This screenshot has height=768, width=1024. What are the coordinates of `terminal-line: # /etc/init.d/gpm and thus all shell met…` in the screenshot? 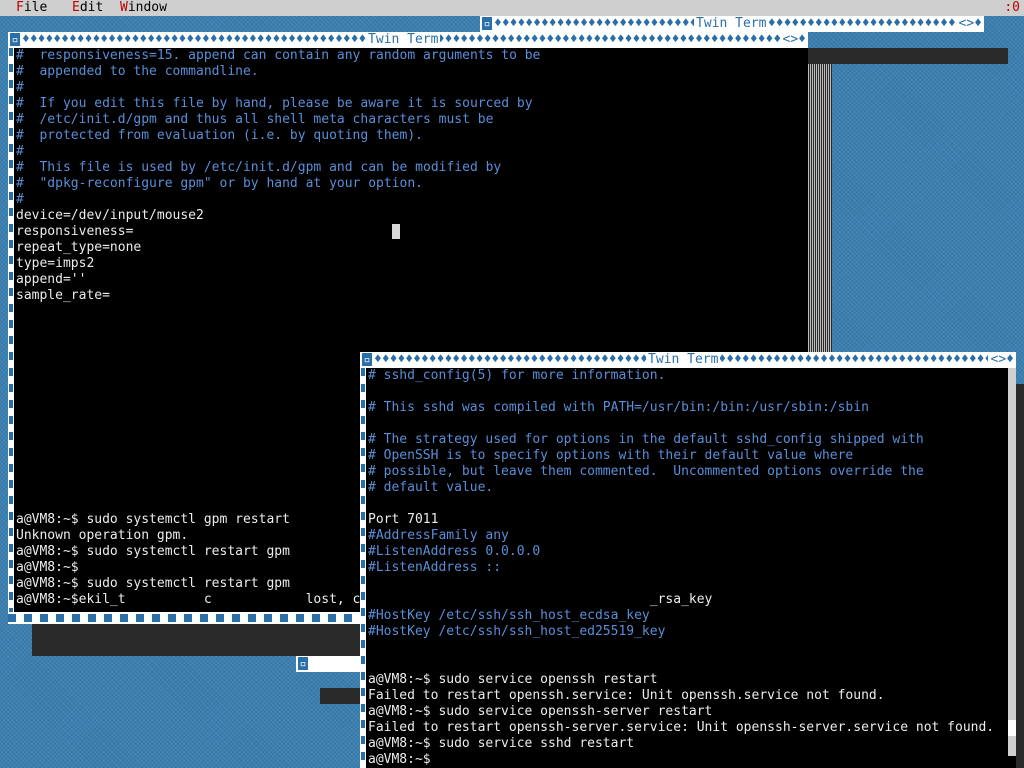 It's located at (255, 119).